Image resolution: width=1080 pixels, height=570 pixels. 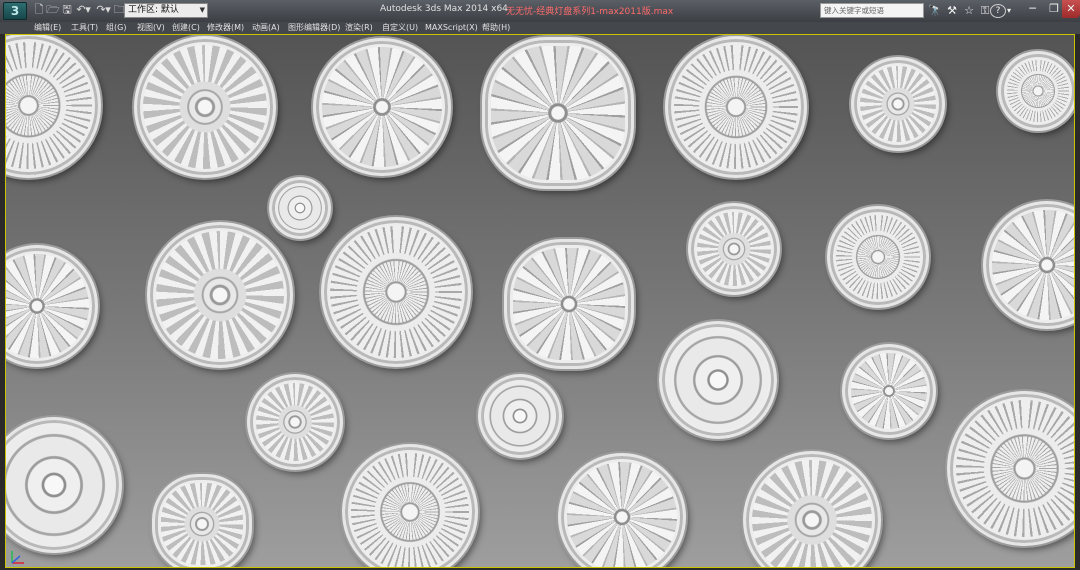 I want to click on menu-views: 视图(V), so click(x=151, y=28).